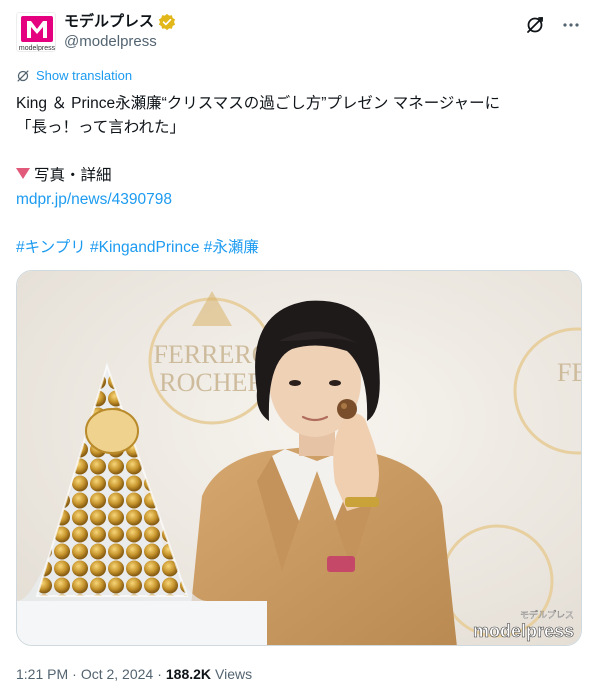 This screenshot has width=598, height=698. I want to click on tweet-line-1: King ＆ Prince永瀬廉“クリスマスの過ごし方”プレゼン マネージャーに, so click(258, 103).